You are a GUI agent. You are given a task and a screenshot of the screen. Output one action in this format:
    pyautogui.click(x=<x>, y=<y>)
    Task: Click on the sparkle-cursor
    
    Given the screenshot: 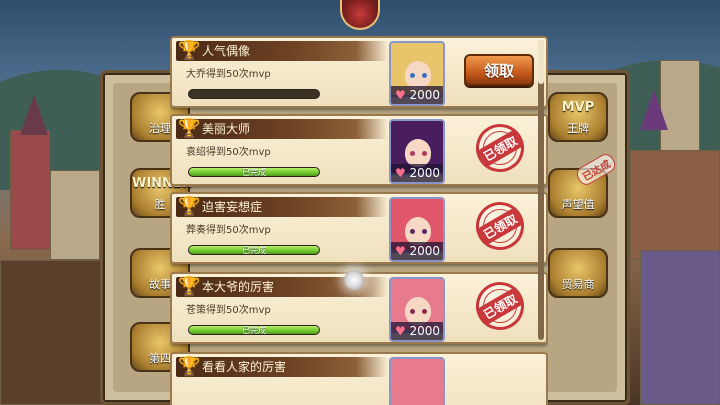 What is the action you would take?
    pyautogui.click(x=354, y=280)
    